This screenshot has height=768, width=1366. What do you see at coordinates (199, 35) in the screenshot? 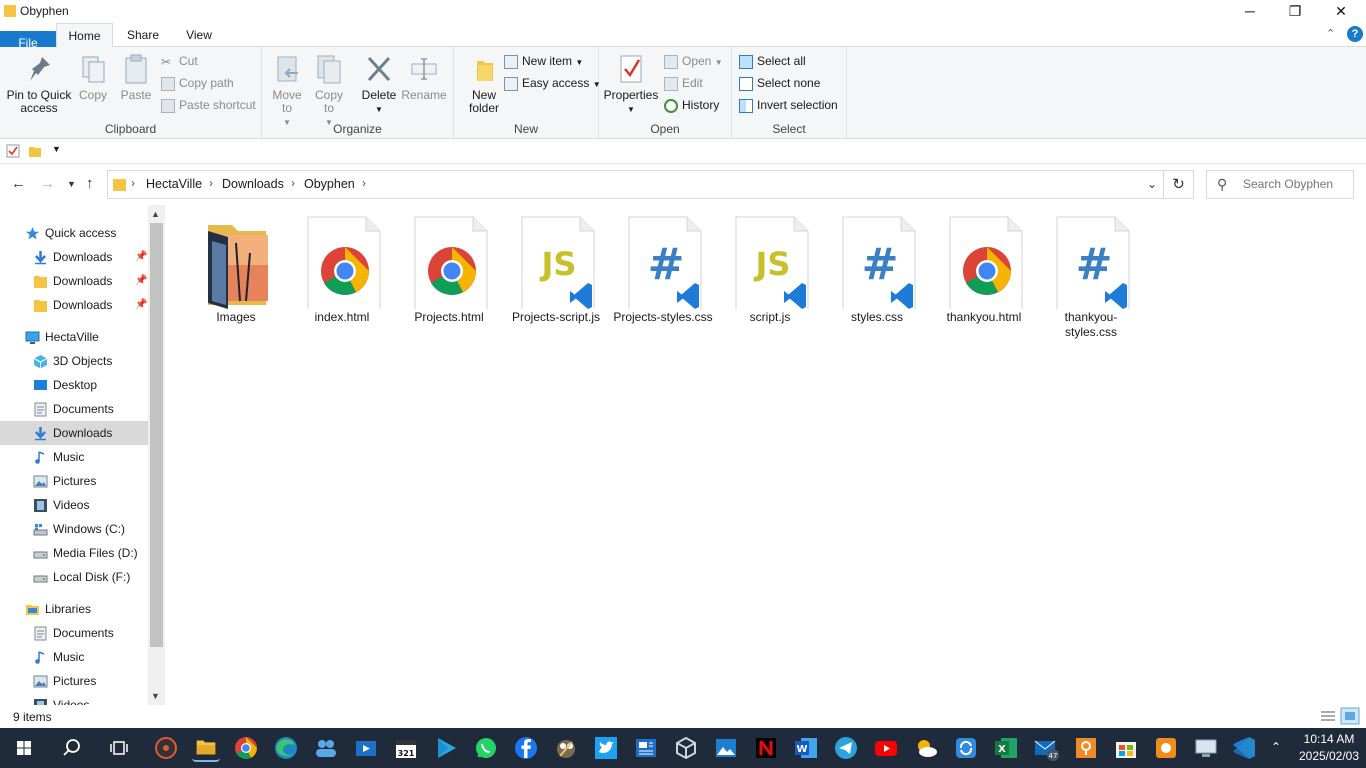
I see `tab-view: View` at bounding box center [199, 35].